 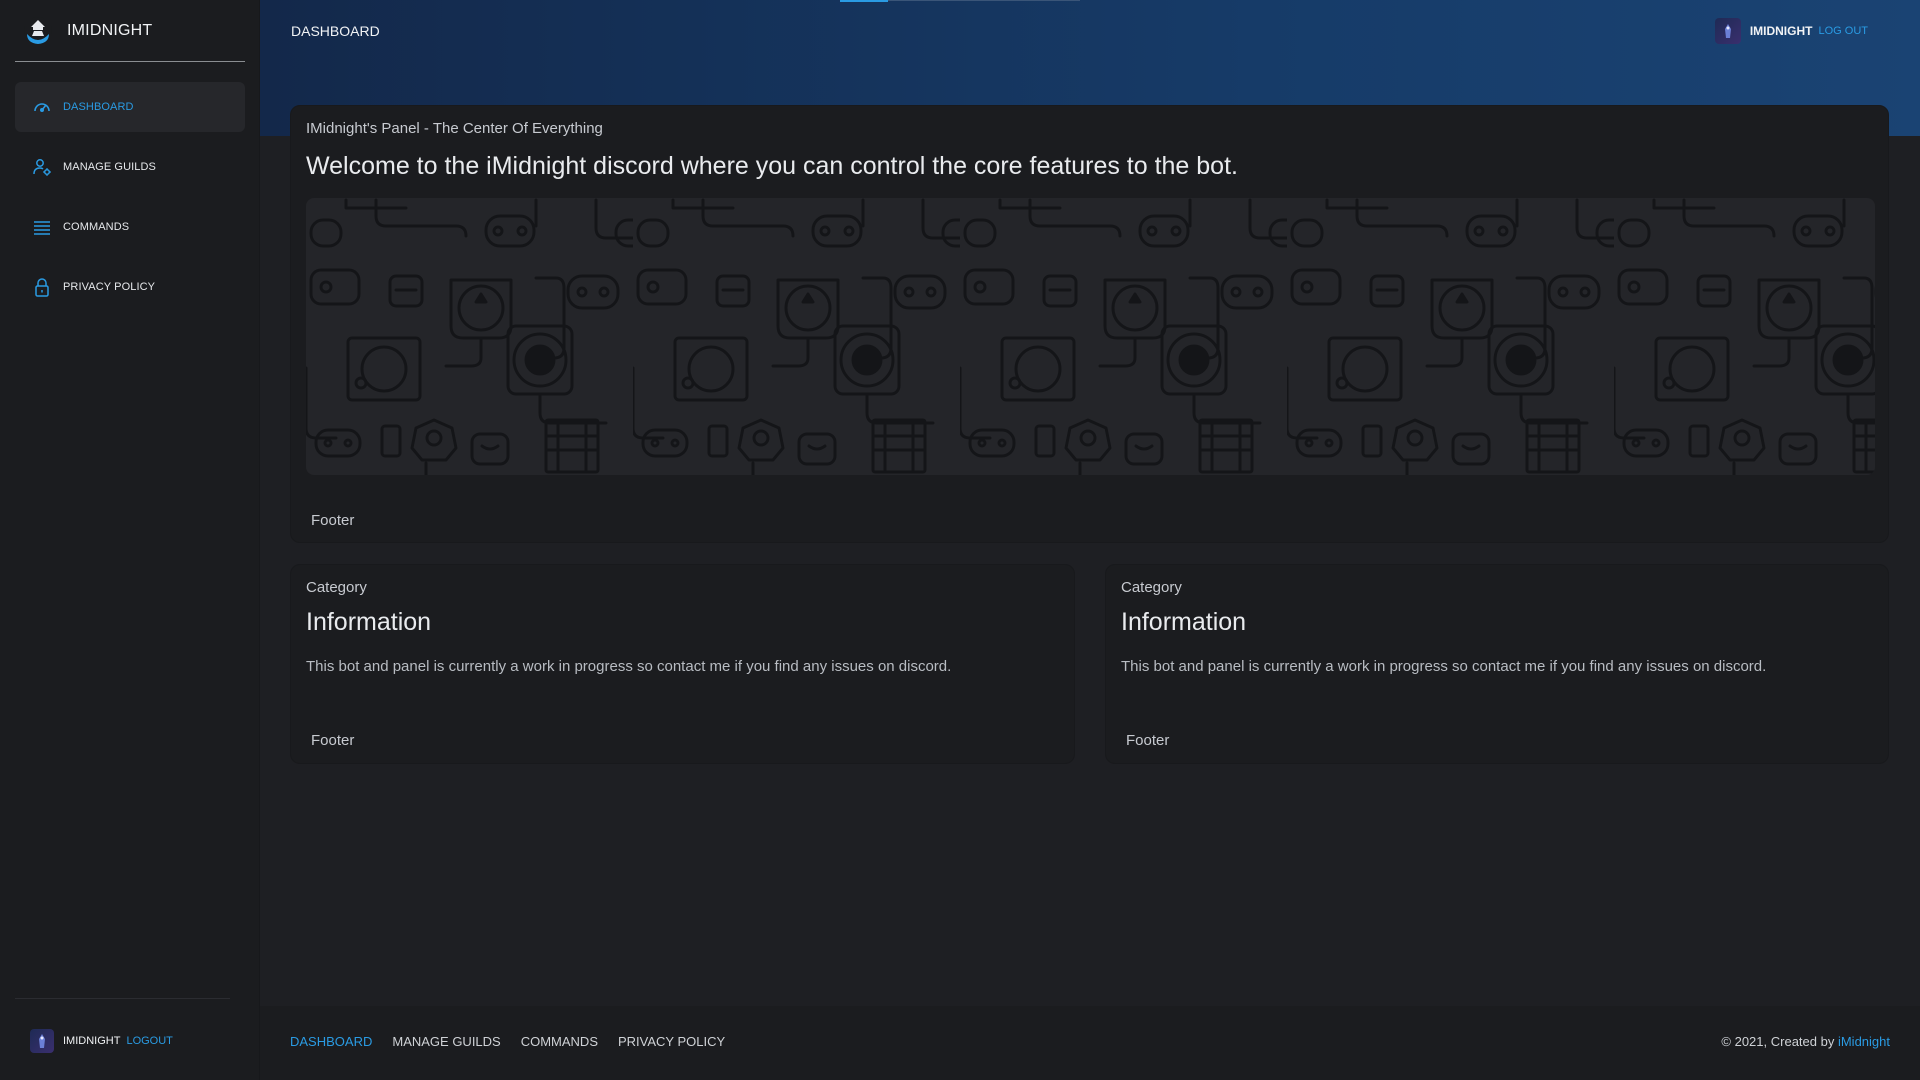 I want to click on user-gear-icon, so click(x=42, y=167).